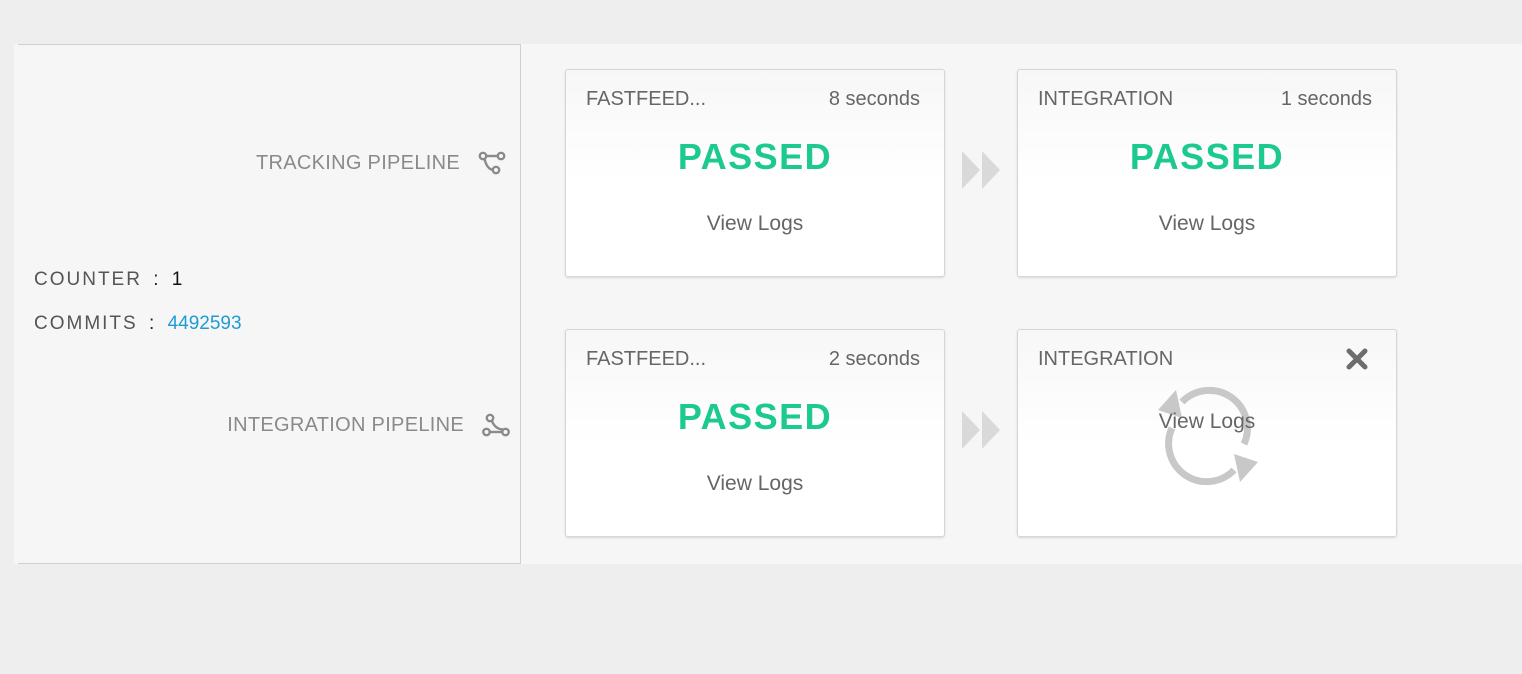 The width and height of the screenshot is (1522, 674). Describe the element at coordinates (874, 99) in the screenshot. I see `stage-duration: 8 seconds` at that location.